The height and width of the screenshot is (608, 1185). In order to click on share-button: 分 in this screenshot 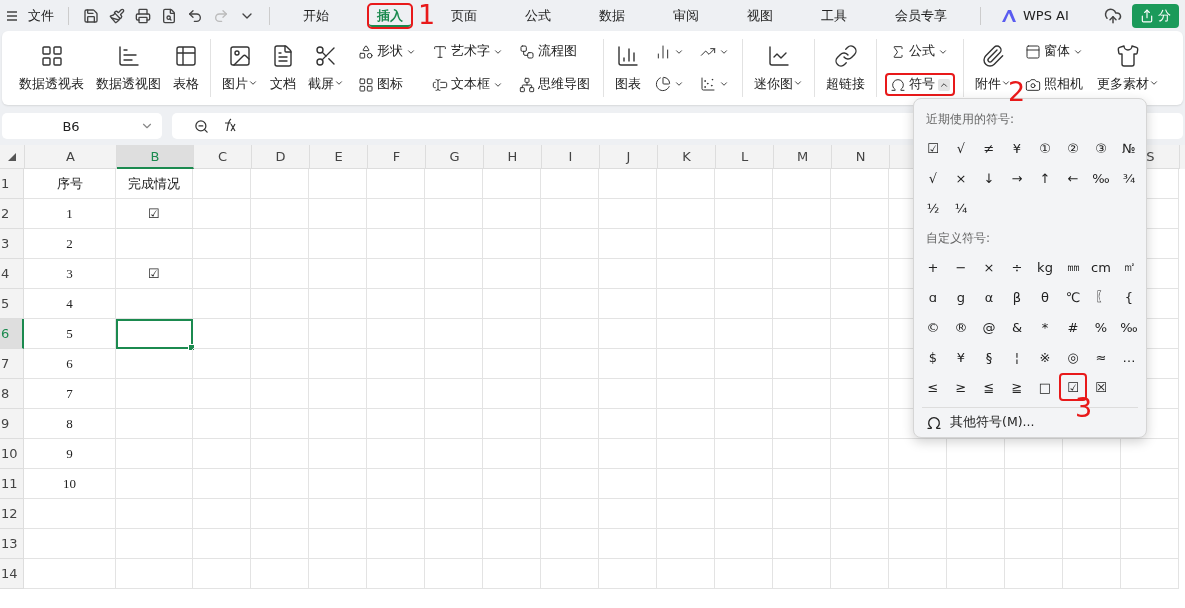, I will do `click(1155, 15)`.